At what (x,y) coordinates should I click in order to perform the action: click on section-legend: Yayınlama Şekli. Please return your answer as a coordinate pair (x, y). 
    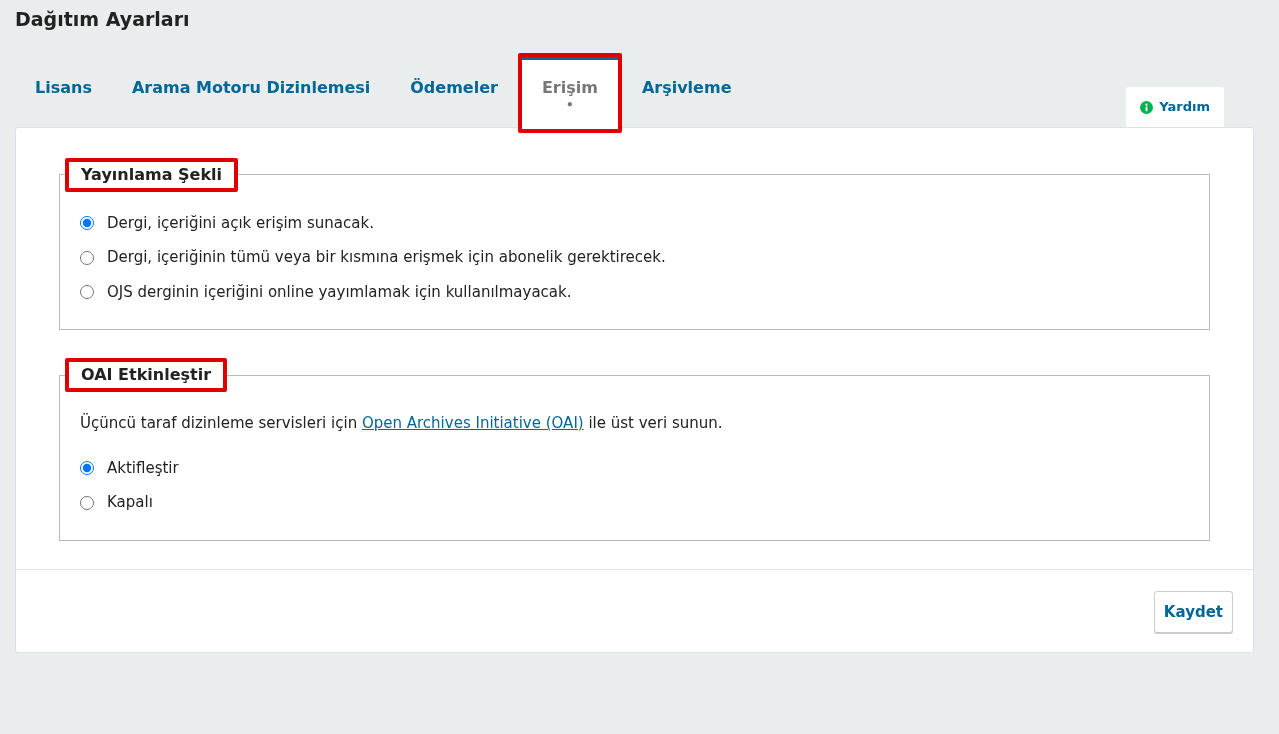
    Looking at the image, I should click on (152, 174).